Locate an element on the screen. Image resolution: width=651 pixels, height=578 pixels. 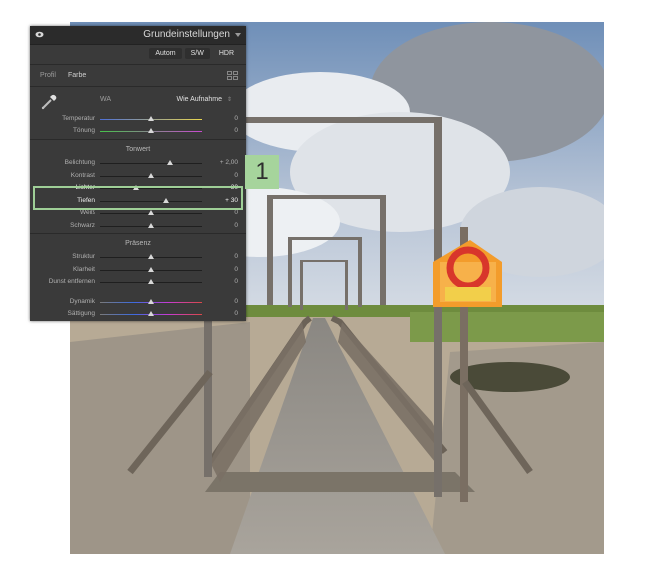
slider-label: Belichtung is located at coordinates (79, 162).